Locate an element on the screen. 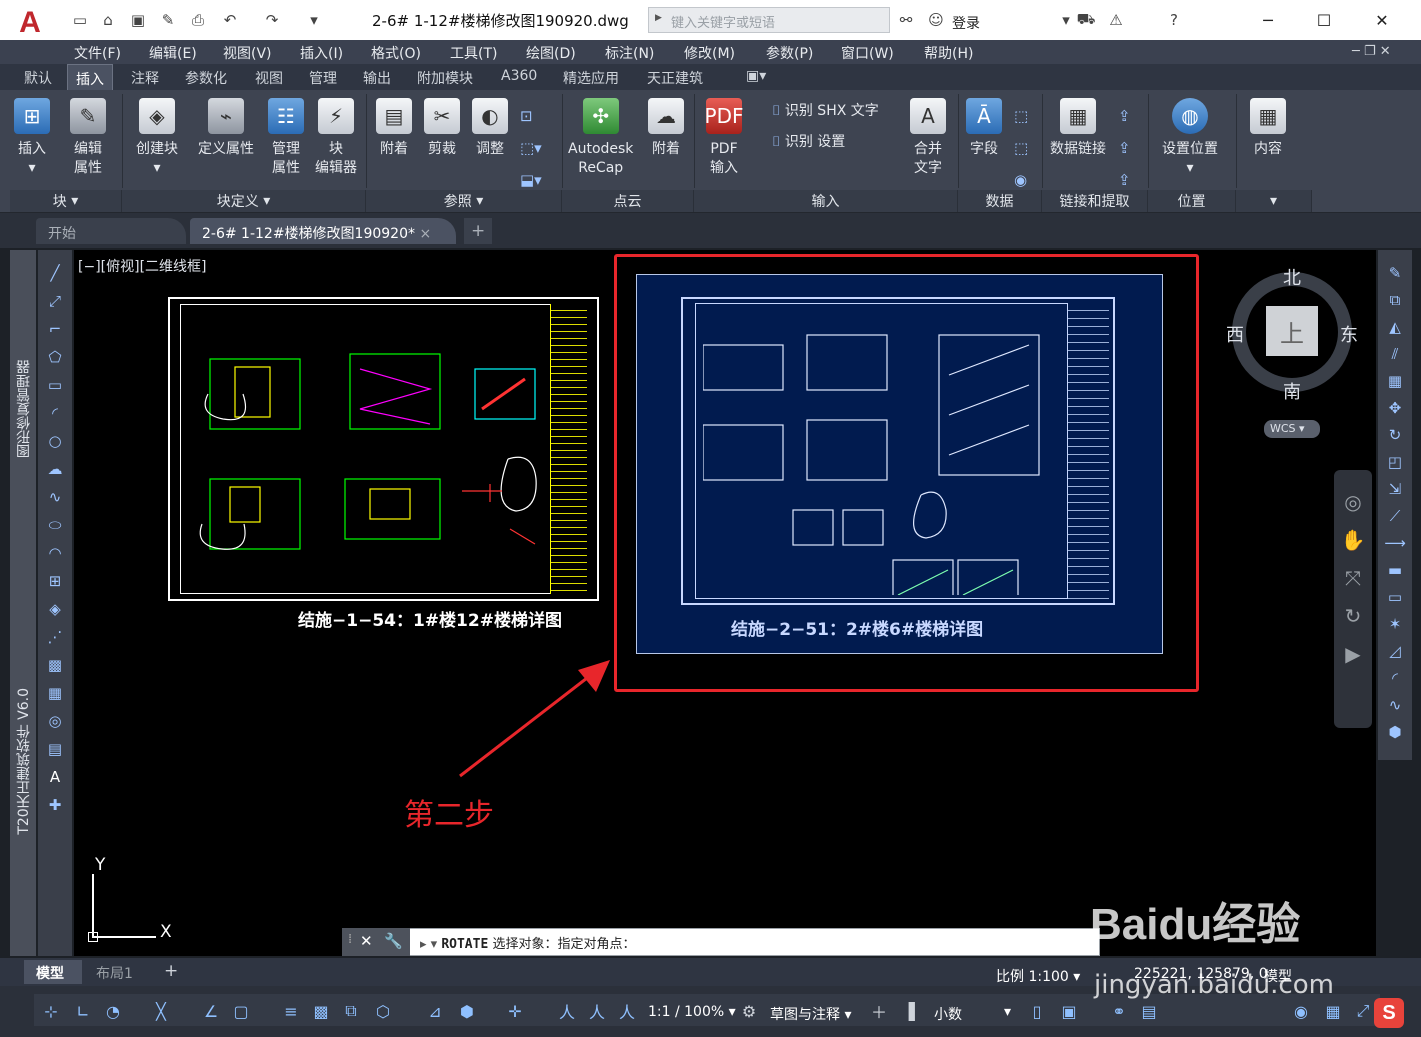 This screenshot has height=1037, width=1421. gear-icon: ⚙ is located at coordinates (749, 1011).